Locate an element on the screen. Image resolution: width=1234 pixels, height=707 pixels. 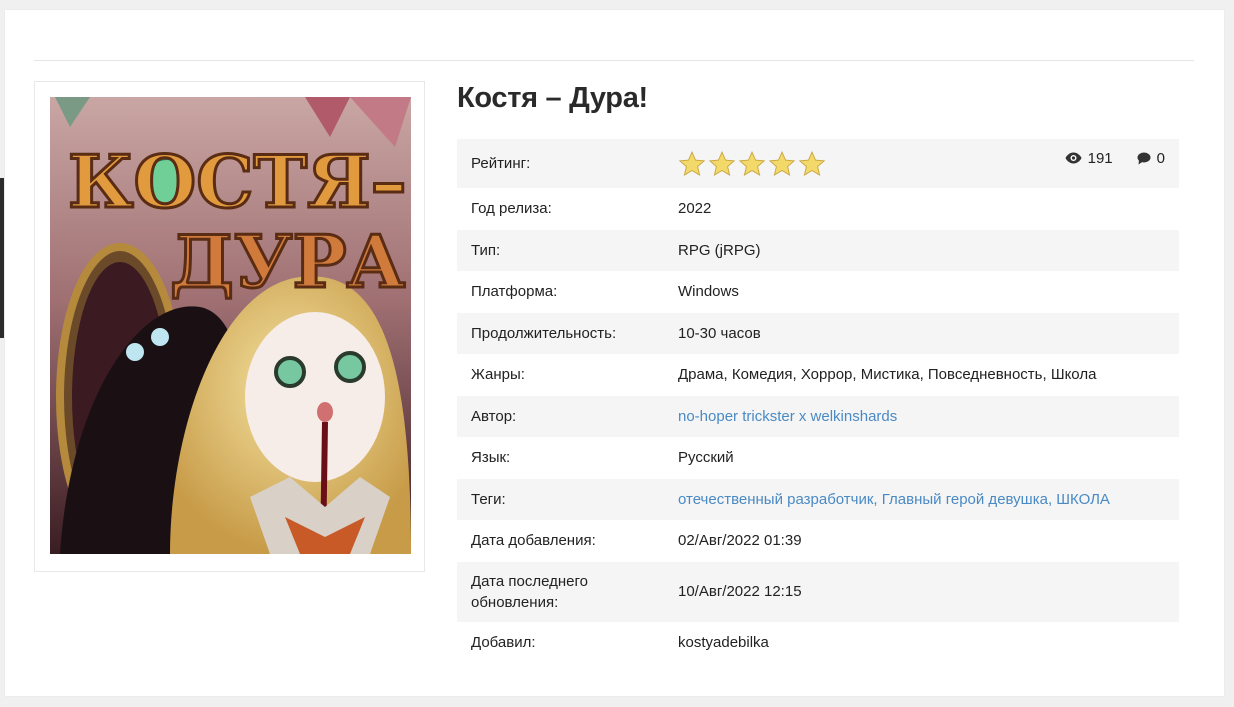
tags-label: Теги: is located at coordinates (560, 499).